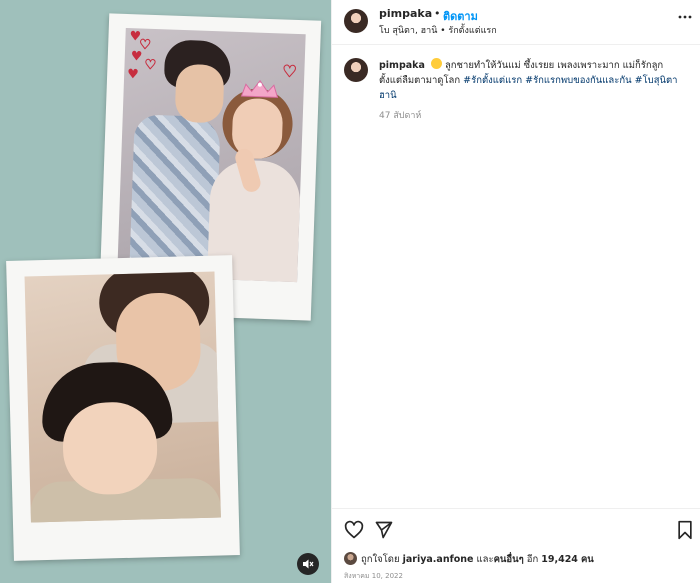 The width and height of the screenshot is (700, 584). What do you see at coordinates (400, 115) in the screenshot?
I see `caption-time-ago: 47 สัปดาห์` at bounding box center [400, 115].